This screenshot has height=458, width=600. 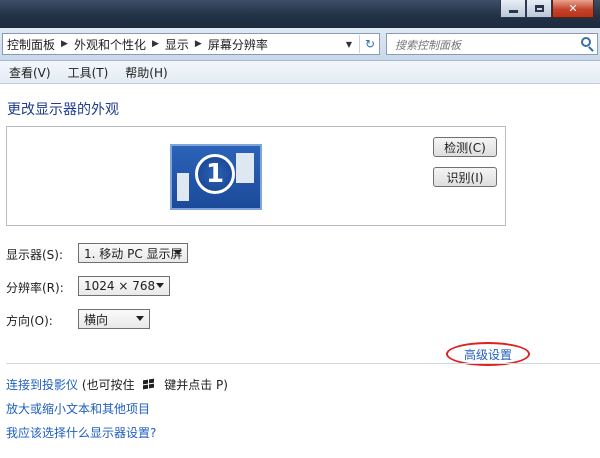 What do you see at coordinates (349, 44) in the screenshot?
I see `address-dropdown-icon: ▼` at bounding box center [349, 44].